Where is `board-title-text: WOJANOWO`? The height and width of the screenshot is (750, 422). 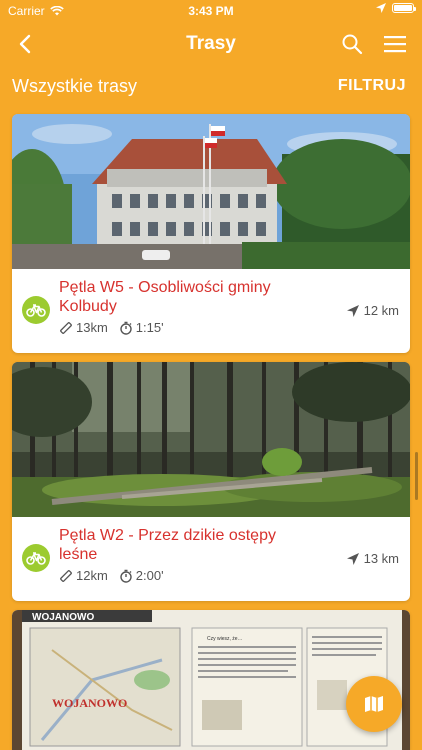 board-title-text: WOJANOWO is located at coordinates (63, 617).